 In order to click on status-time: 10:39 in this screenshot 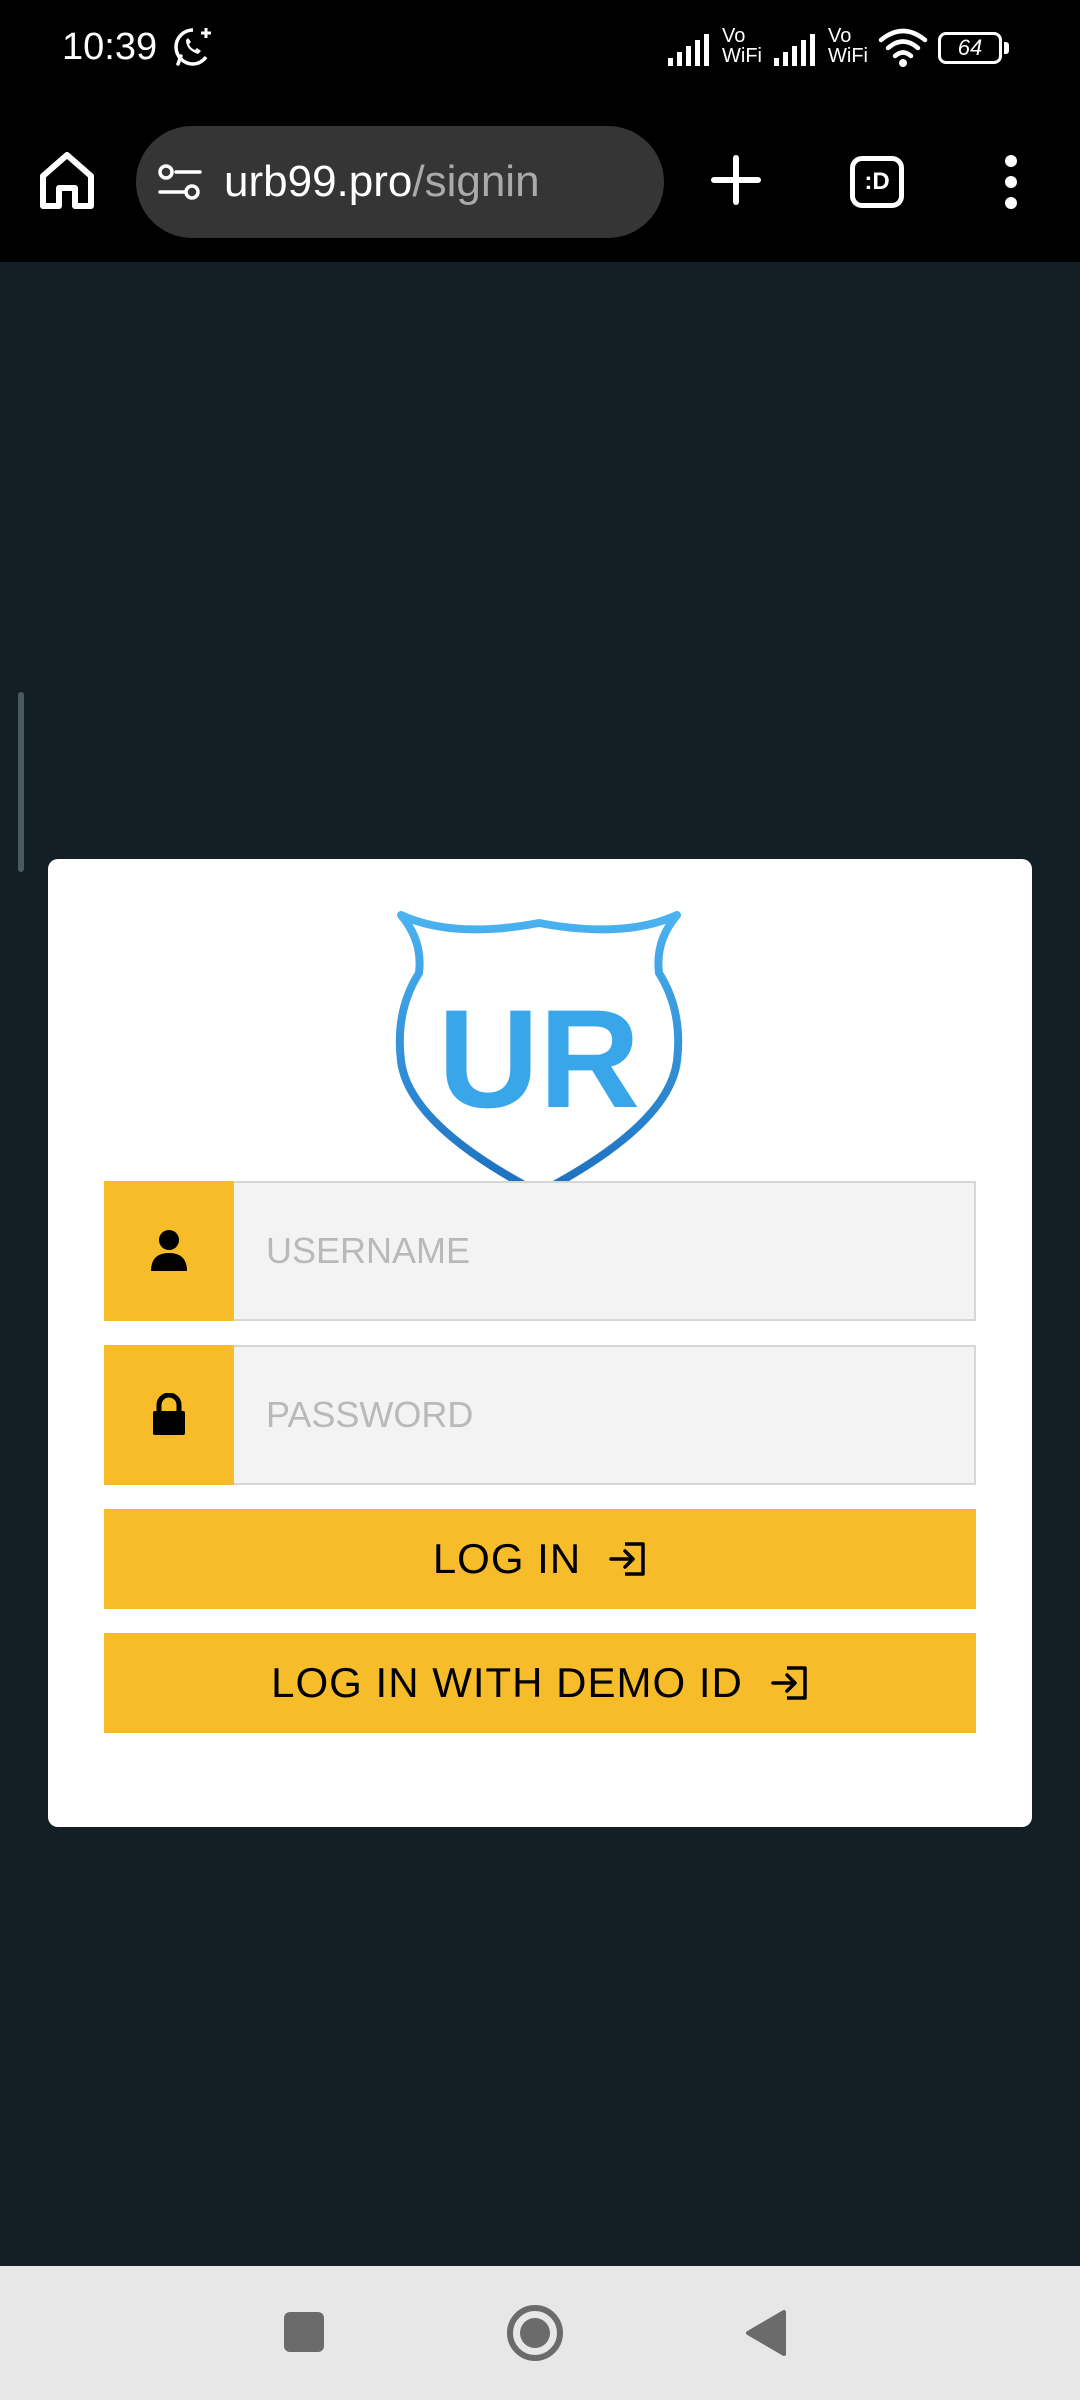, I will do `click(110, 47)`.